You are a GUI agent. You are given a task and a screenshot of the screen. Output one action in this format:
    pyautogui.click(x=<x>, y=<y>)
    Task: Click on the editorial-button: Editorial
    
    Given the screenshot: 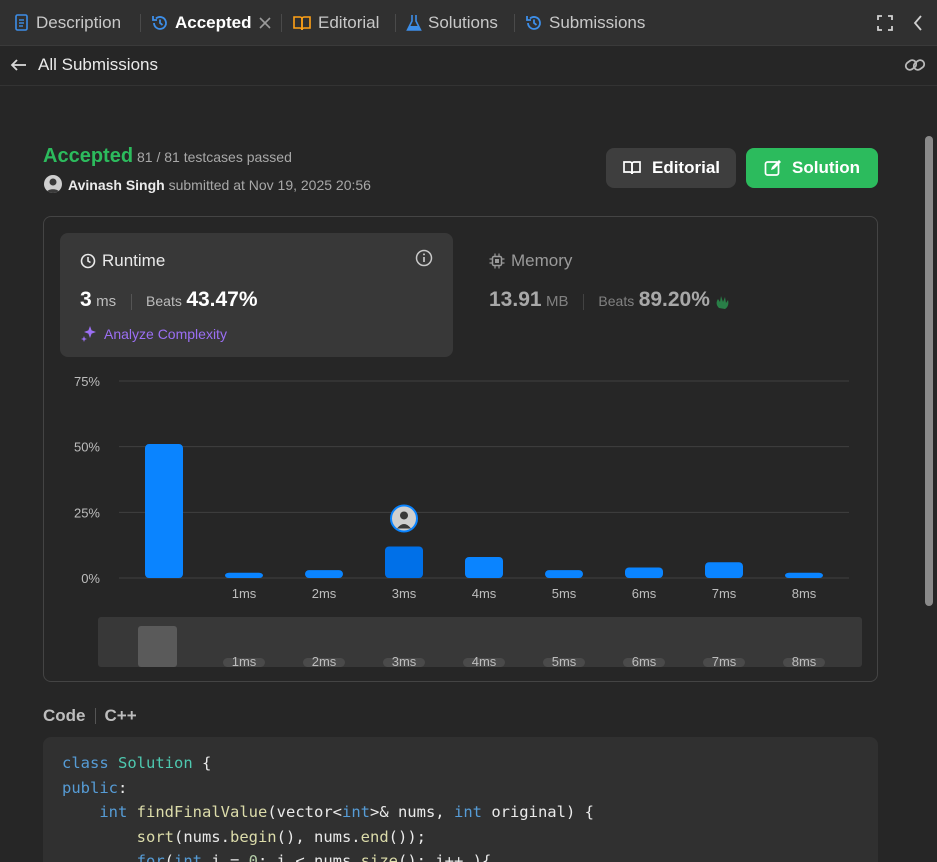 What is the action you would take?
    pyautogui.click(x=671, y=168)
    